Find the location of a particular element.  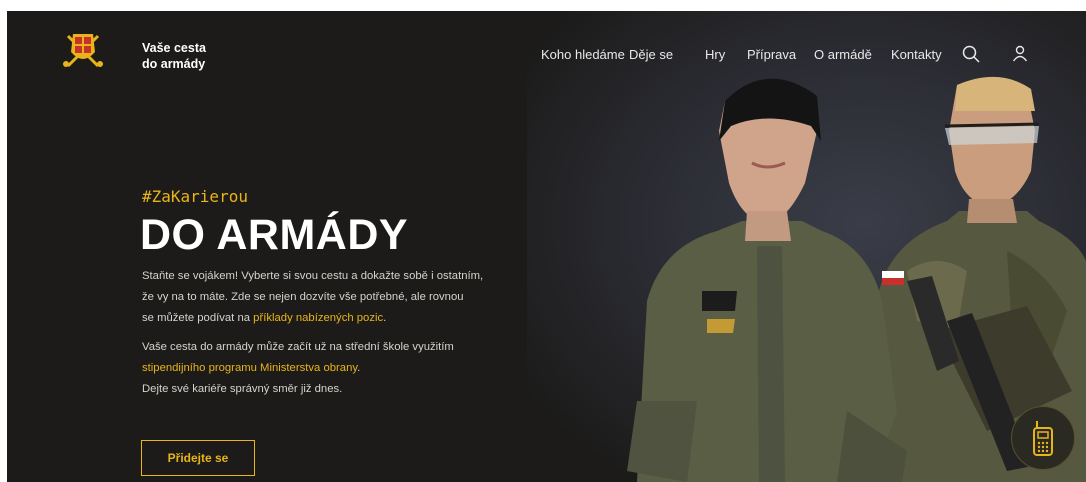

contact-fab is located at coordinates (1043, 438).